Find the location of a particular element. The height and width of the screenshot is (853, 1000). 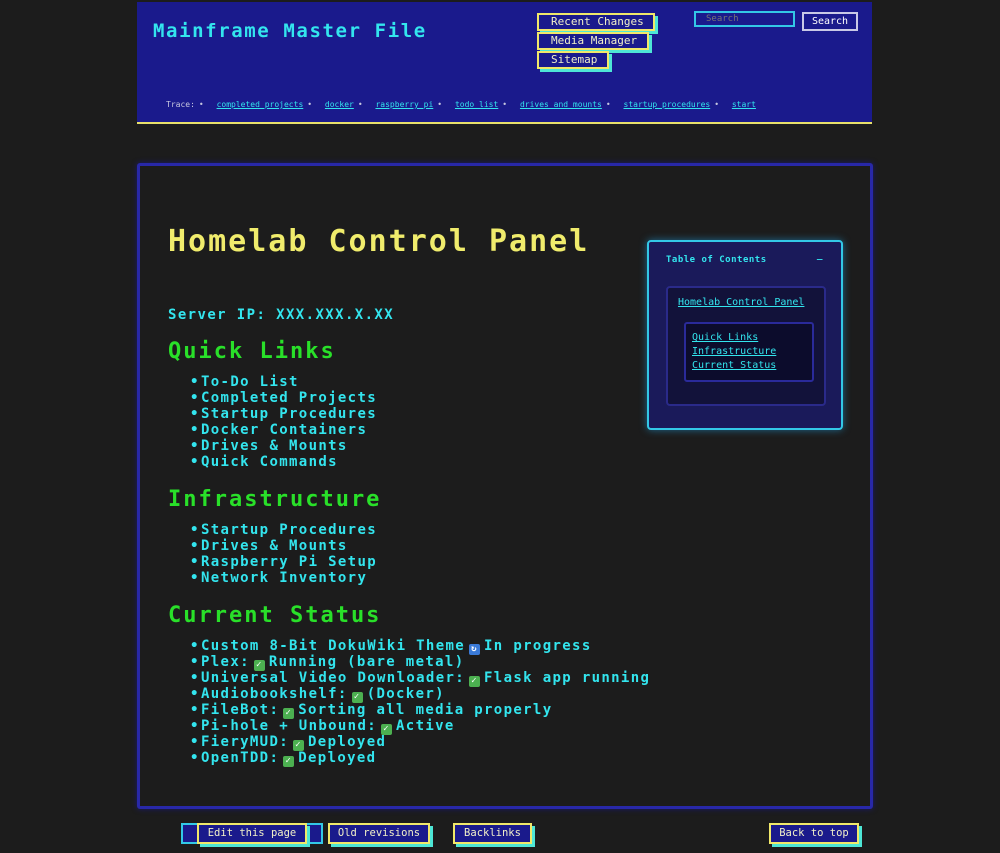

list-item: •Raspberry Pi Setup is located at coordinates (283, 562).